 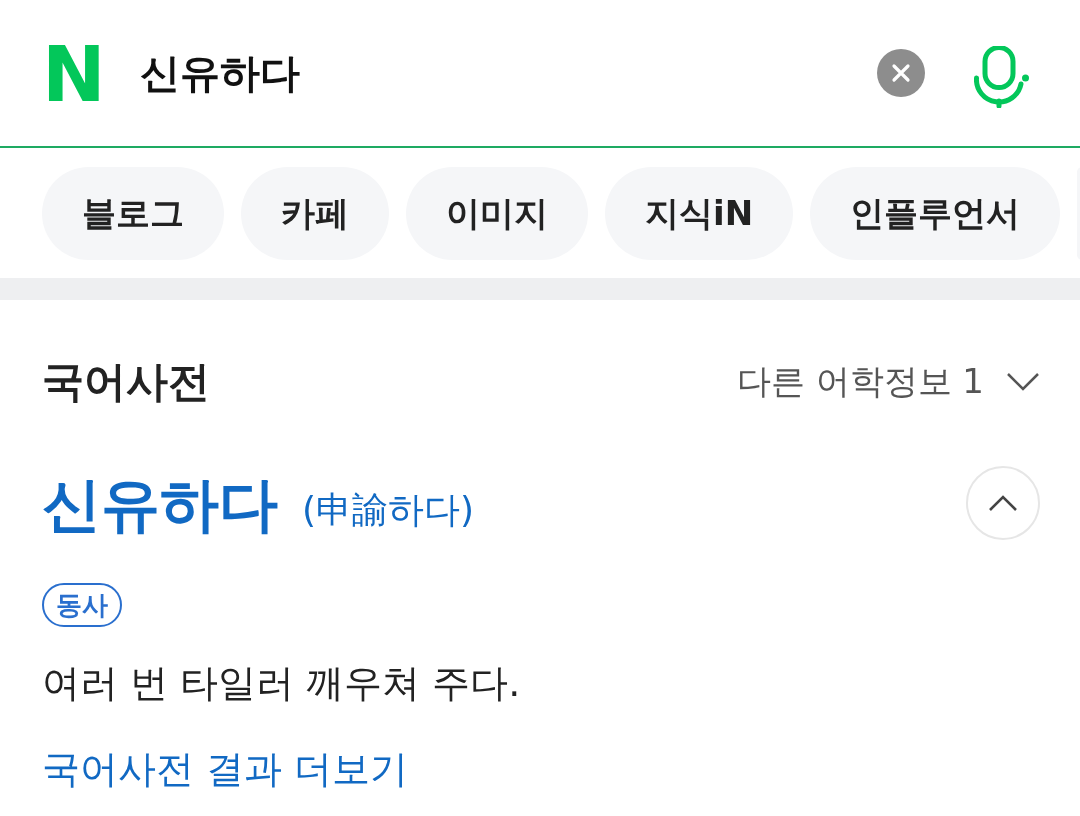 I want to click on hanja-text: (申諭하다), so click(x=388, y=509).